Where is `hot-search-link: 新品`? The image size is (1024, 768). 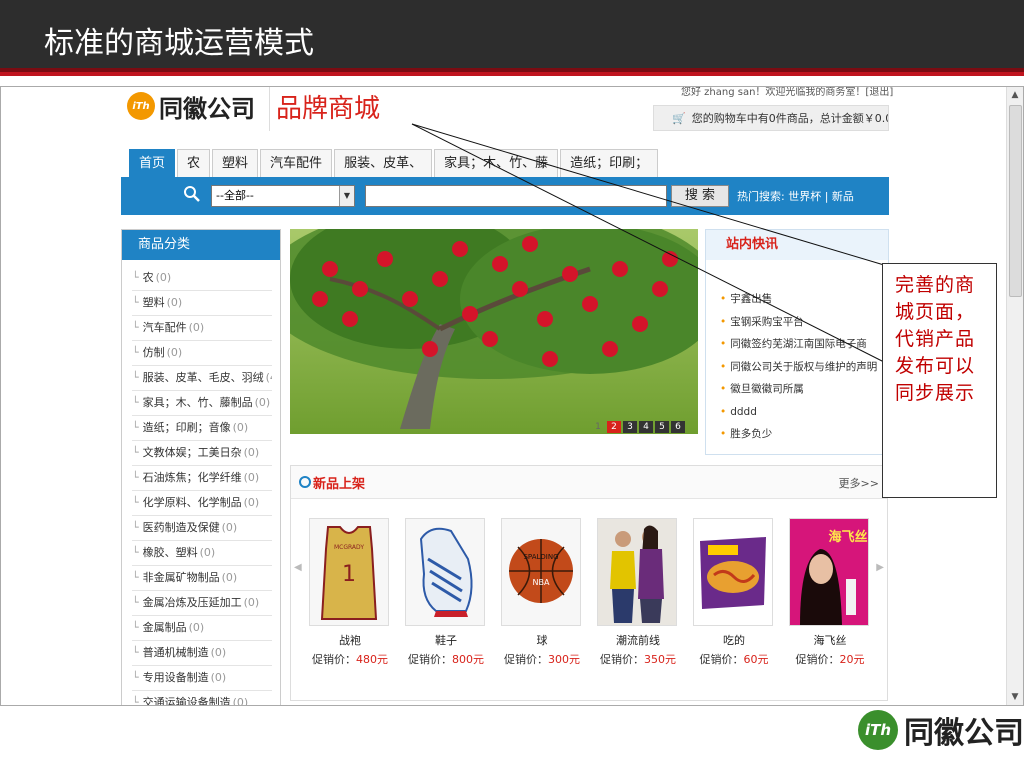 hot-search-link: 新品 is located at coordinates (843, 196).